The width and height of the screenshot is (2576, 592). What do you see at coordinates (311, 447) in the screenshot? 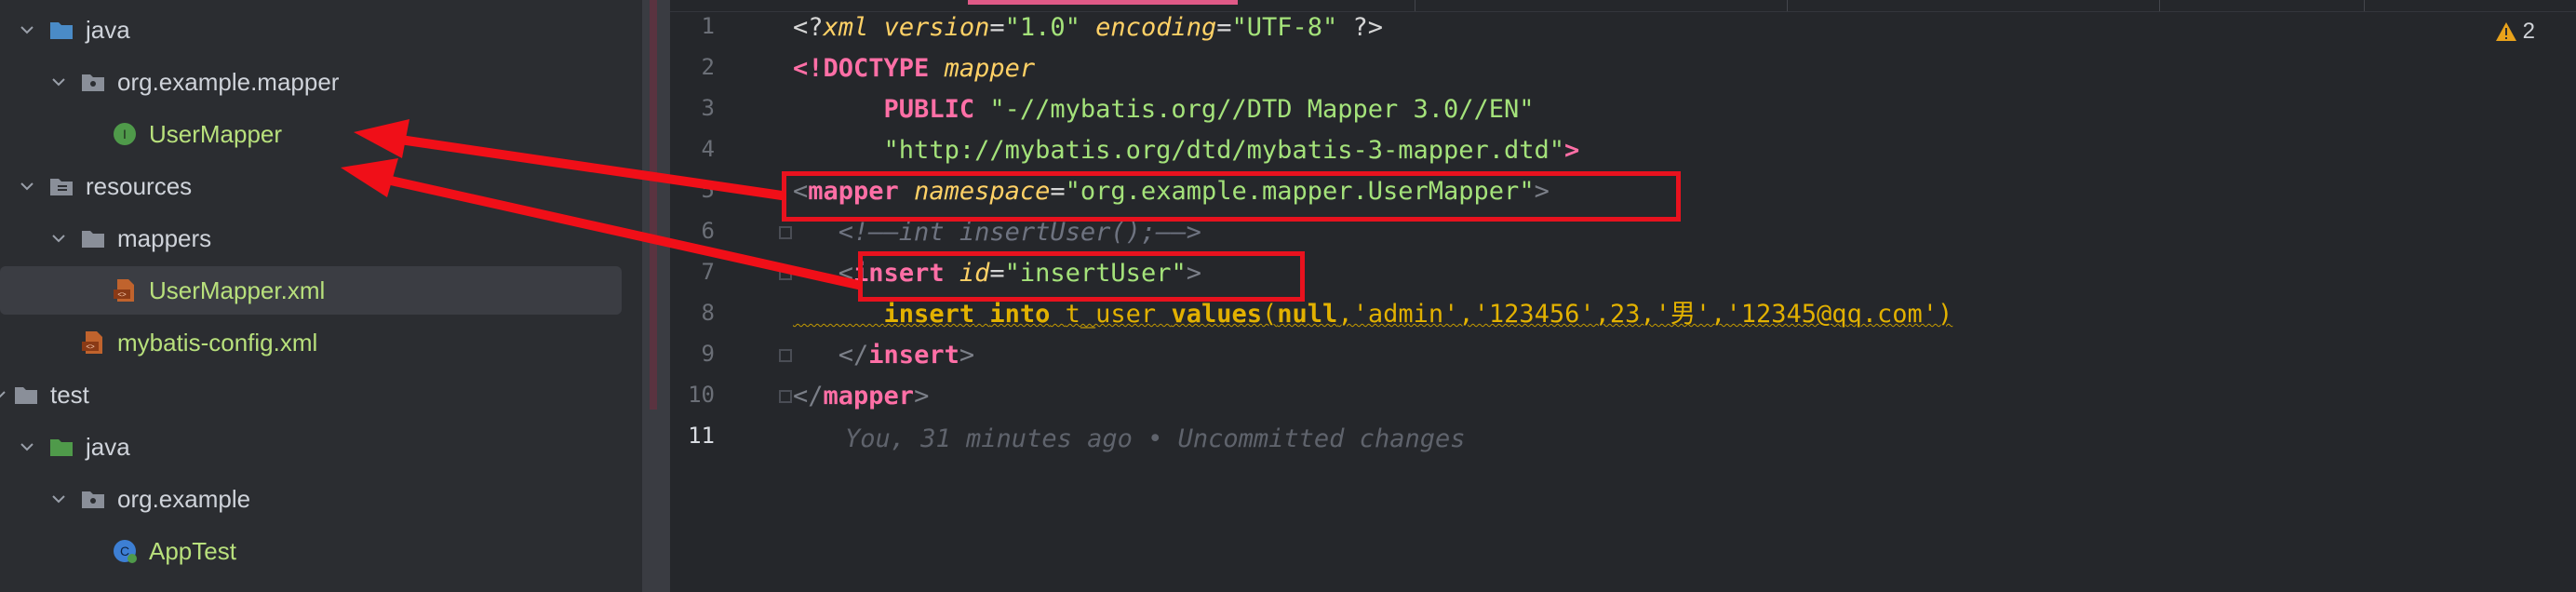
I see `tree-item-java-test: java` at bounding box center [311, 447].